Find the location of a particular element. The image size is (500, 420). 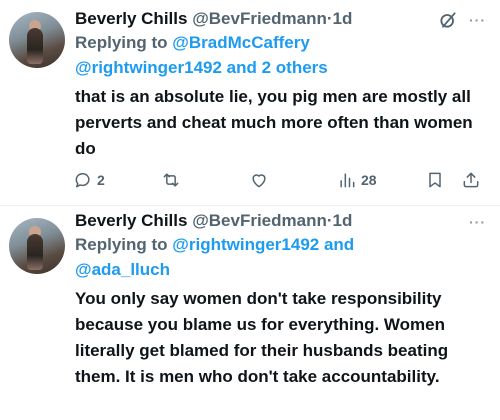

mention-link: @BradMcCaffery is located at coordinates (241, 42).